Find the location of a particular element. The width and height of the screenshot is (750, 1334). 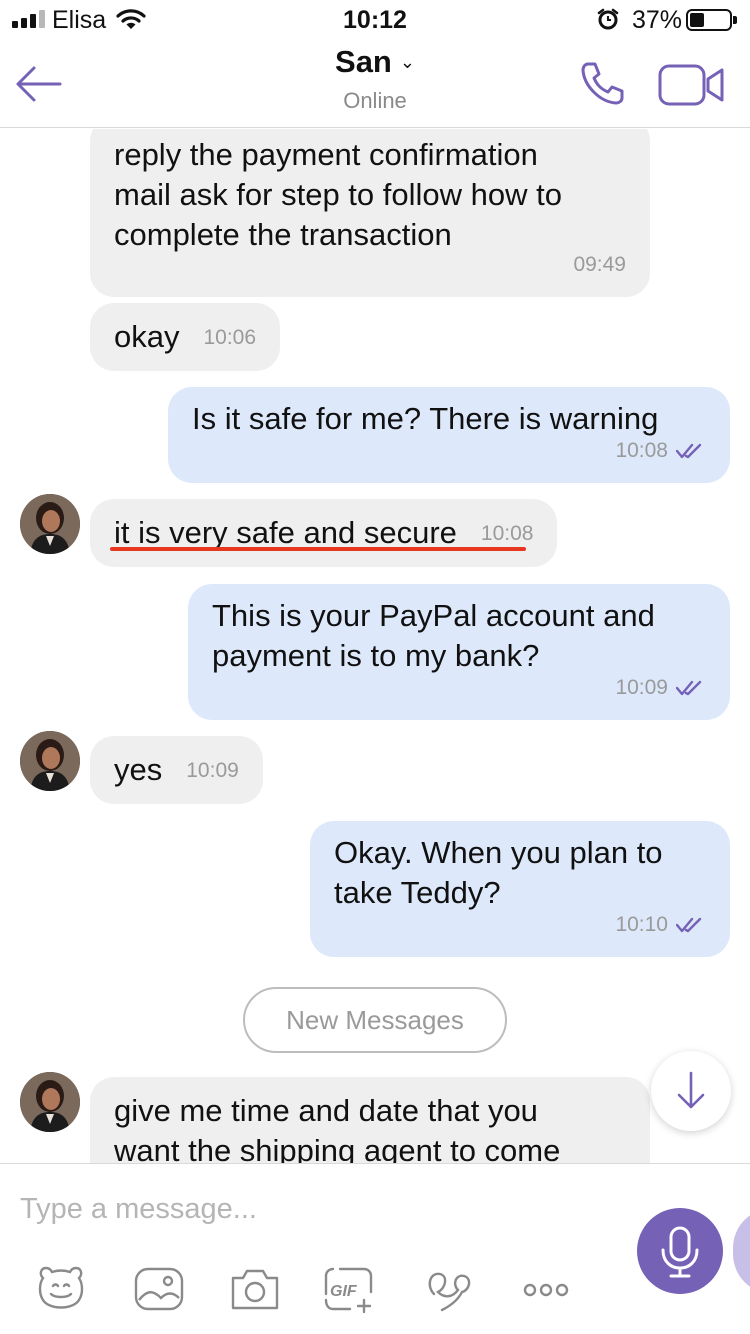

phone-call-icon is located at coordinates (603, 83).